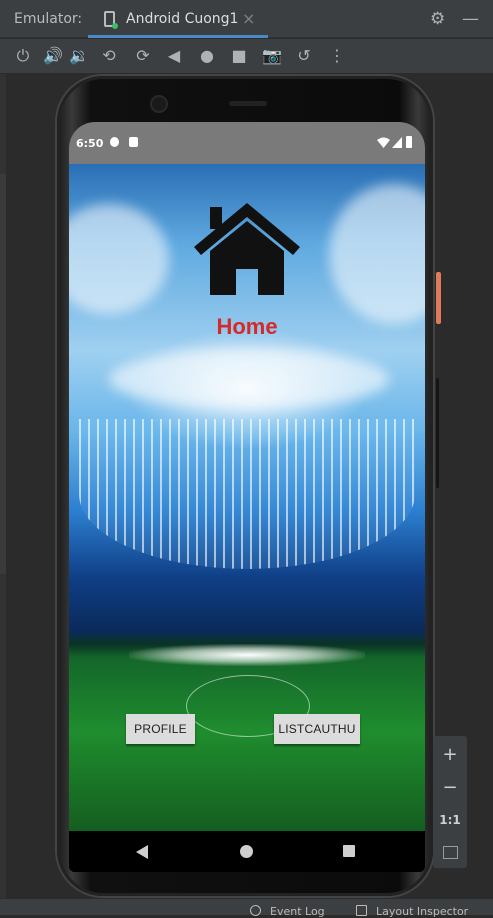  I want to click on list-players-button: LISTCAUTHU, so click(317, 729).